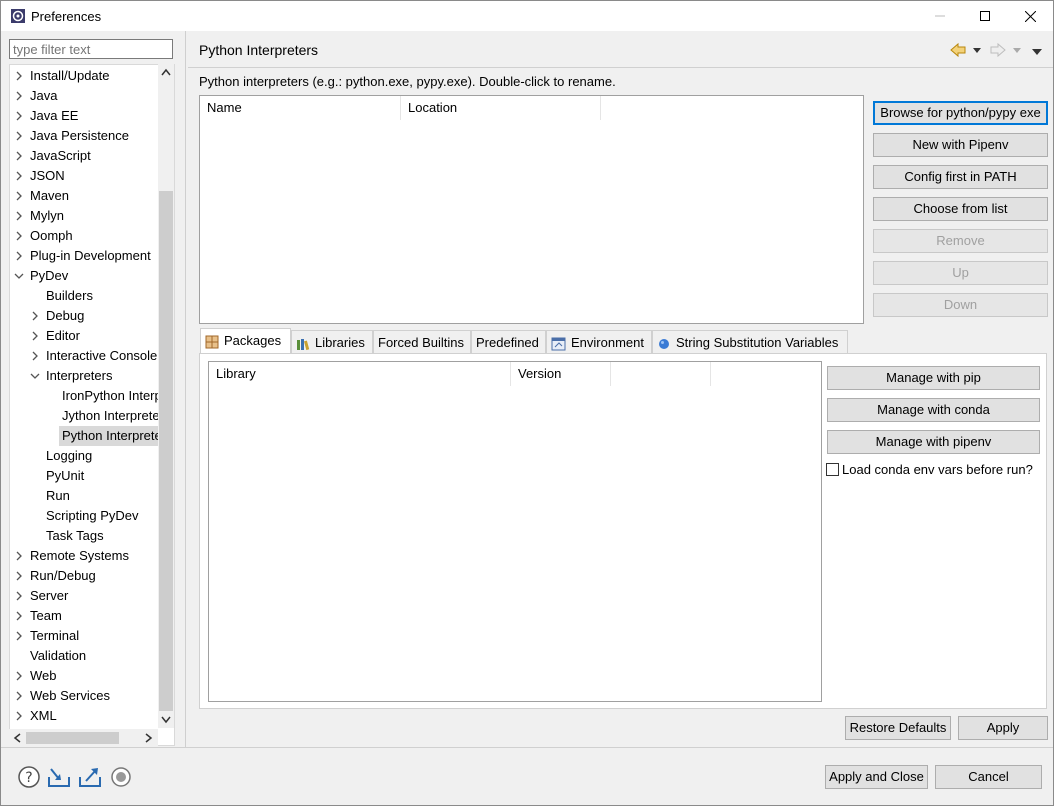  Describe the element at coordinates (64, 616) in the screenshot. I see `tree-item: Team` at that location.